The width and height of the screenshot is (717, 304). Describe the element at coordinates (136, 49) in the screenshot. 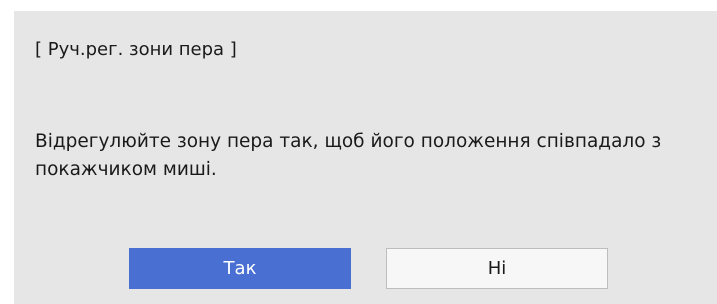

I see `dialog-title: [ Руч.рег. зони пера ]` at that location.